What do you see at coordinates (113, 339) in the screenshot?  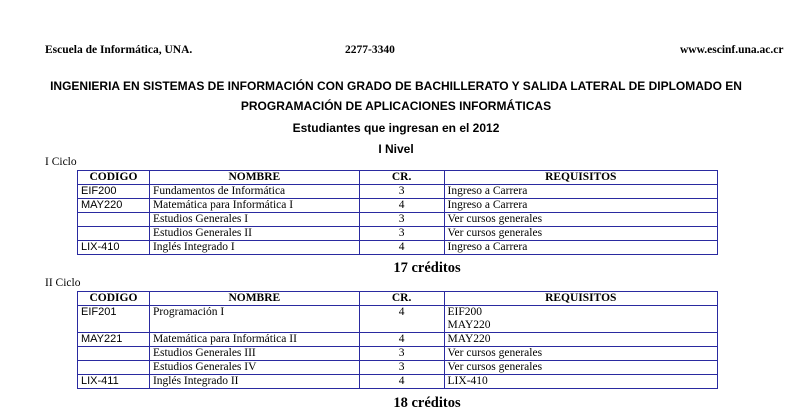 I see `course-code: MAY221` at bounding box center [113, 339].